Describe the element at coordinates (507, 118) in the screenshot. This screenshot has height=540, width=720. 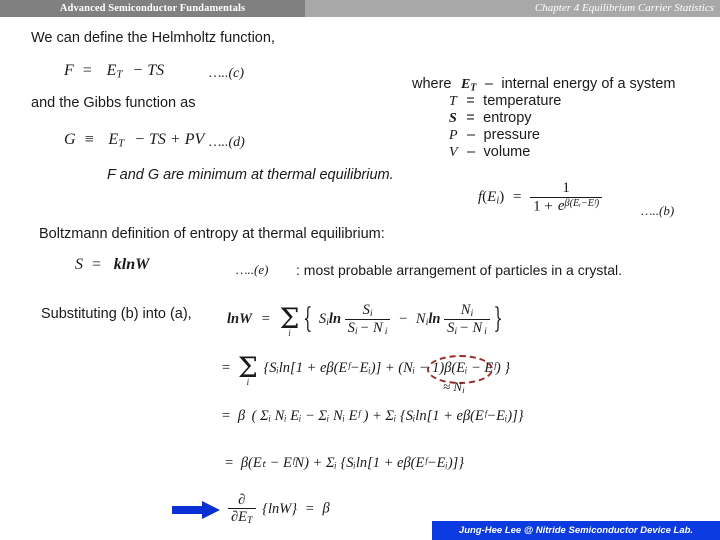
I see `definition-text: entropy` at that location.